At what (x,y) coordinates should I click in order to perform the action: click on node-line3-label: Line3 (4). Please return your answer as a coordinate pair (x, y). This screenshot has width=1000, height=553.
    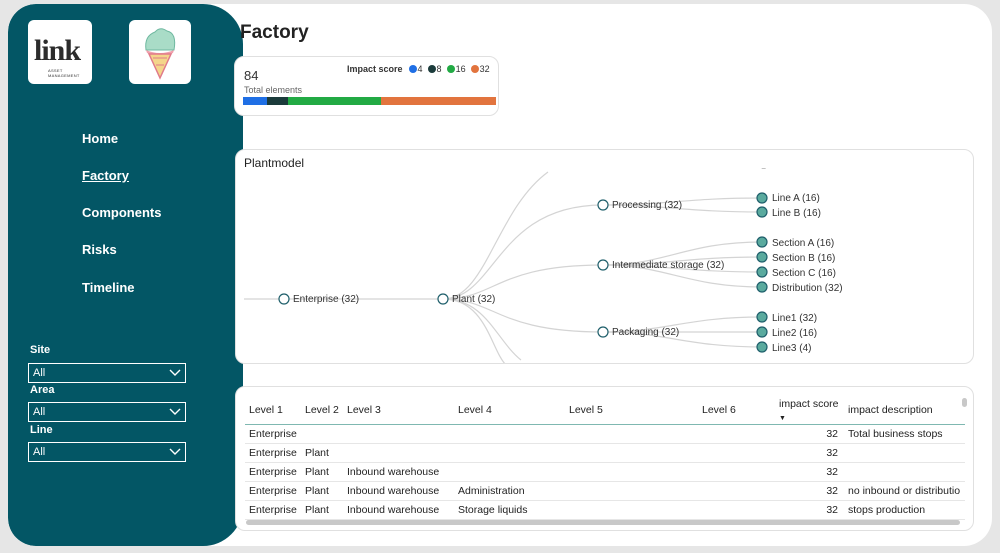
    Looking at the image, I should click on (791, 348).